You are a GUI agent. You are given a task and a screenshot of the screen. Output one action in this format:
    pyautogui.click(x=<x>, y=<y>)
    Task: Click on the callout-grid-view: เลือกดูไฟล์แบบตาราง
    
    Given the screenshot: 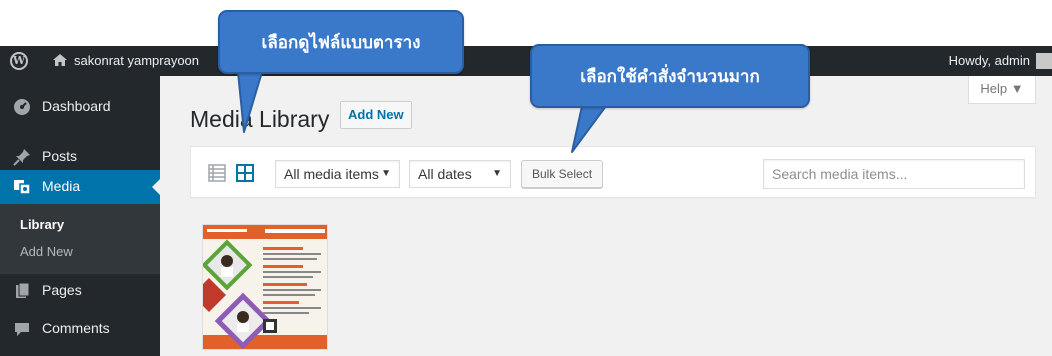 What is the action you would take?
    pyautogui.click(x=341, y=42)
    